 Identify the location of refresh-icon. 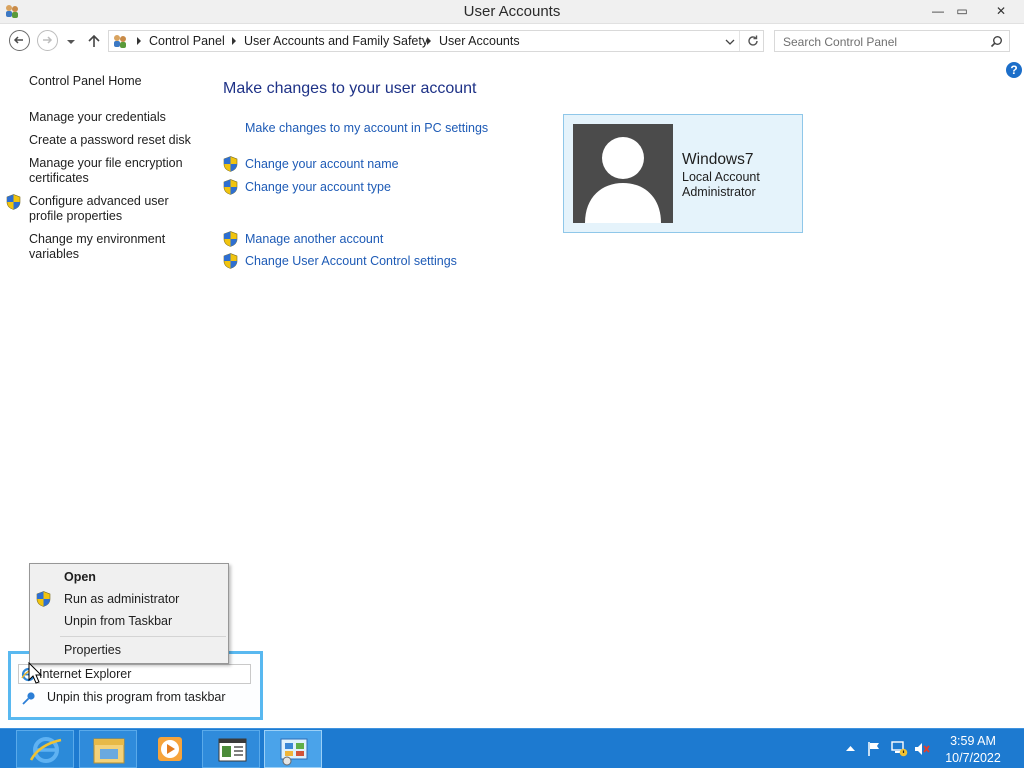
(753, 40).